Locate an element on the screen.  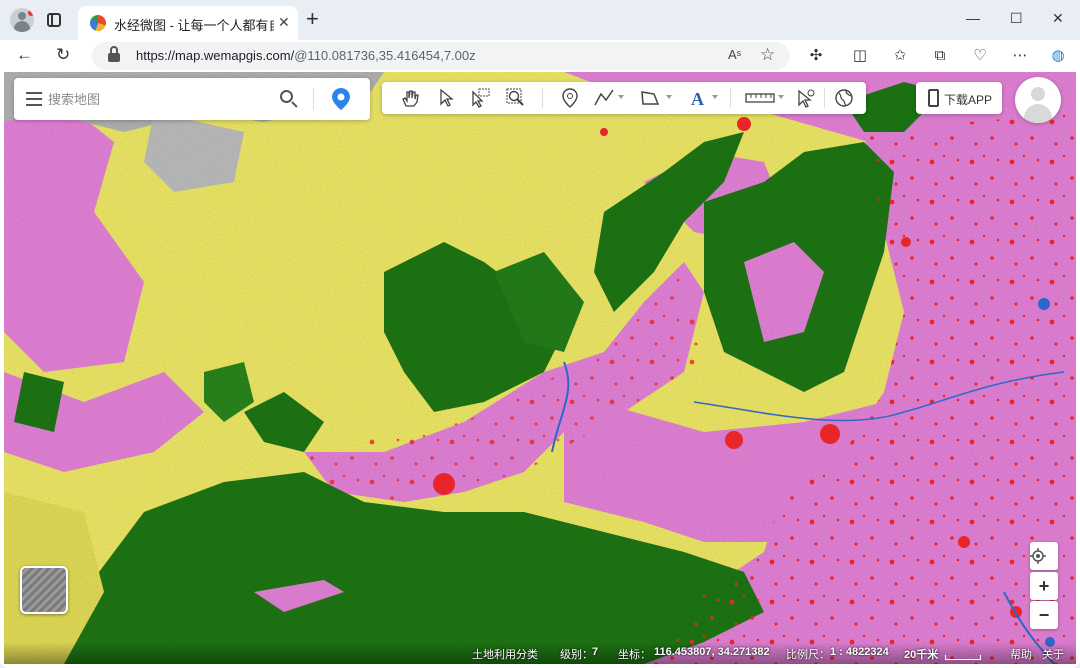
level-label: 级别： is located at coordinates (576, 655).